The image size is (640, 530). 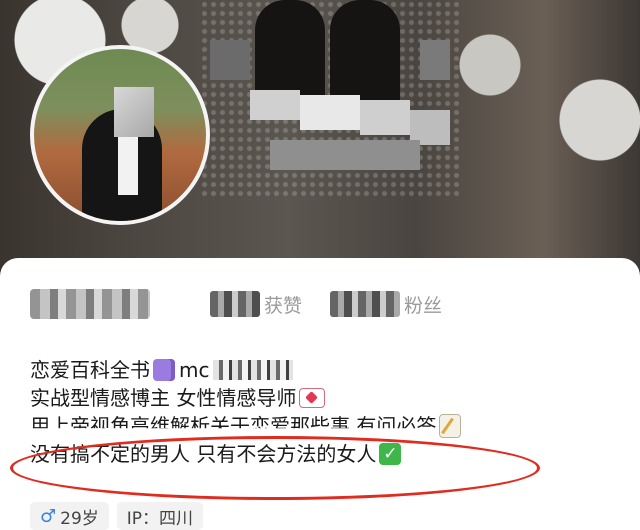 I want to click on blurred-handle, so click(x=253, y=370).